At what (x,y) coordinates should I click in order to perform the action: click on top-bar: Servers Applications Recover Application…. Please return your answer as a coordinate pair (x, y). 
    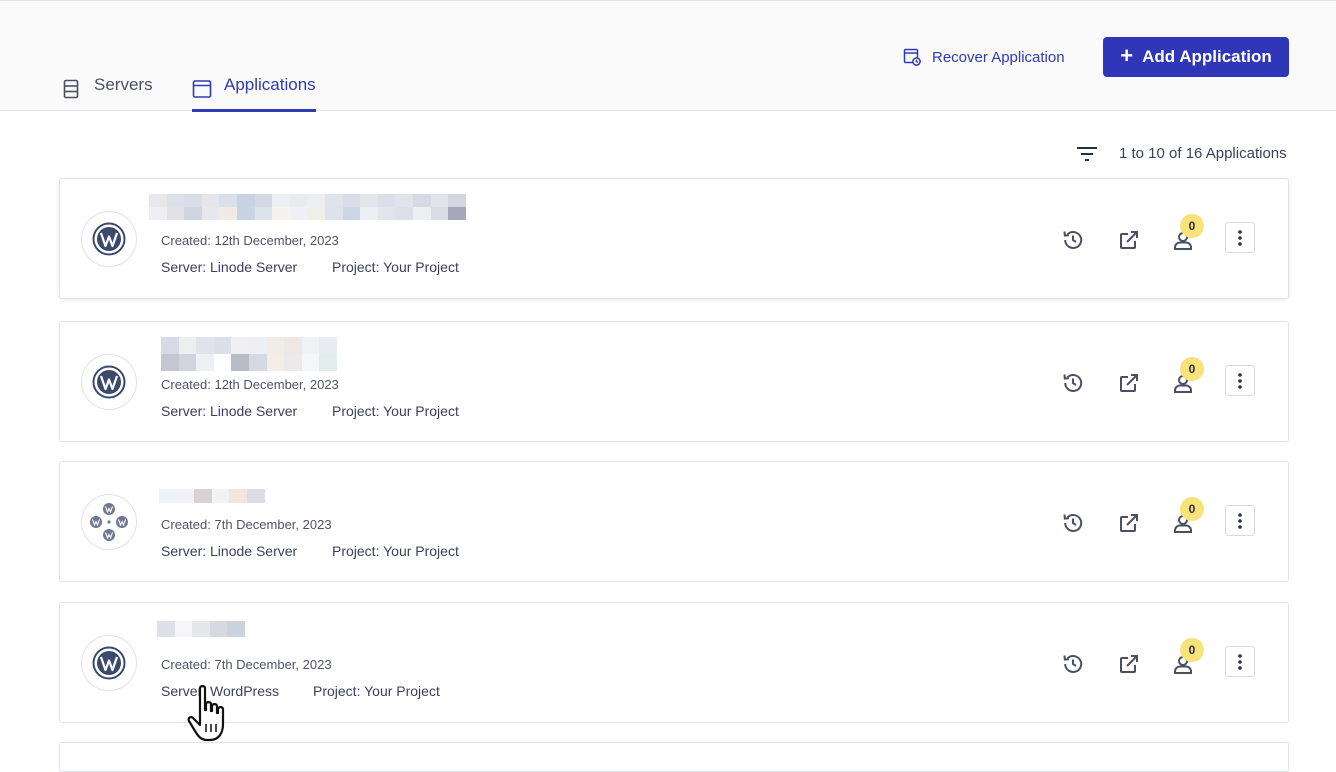
    Looking at the image, I should click on (668, 56).